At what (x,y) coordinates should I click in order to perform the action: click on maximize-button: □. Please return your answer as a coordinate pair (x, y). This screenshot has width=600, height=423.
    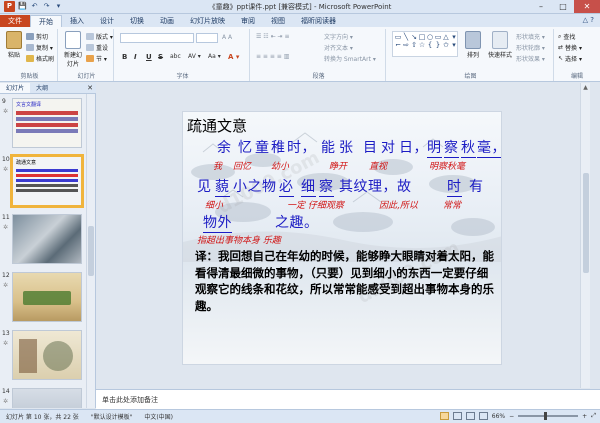
    Looking at the image, I should click on (563, 6).